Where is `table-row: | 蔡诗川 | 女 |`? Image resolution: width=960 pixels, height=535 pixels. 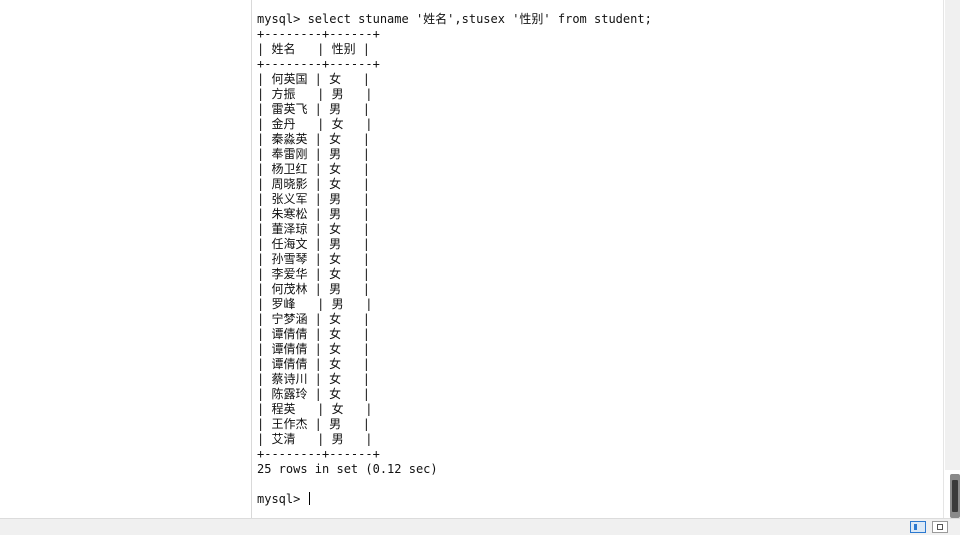
table-row: | 蔡诗川 | 女 | is located at coordinates (314, 379).